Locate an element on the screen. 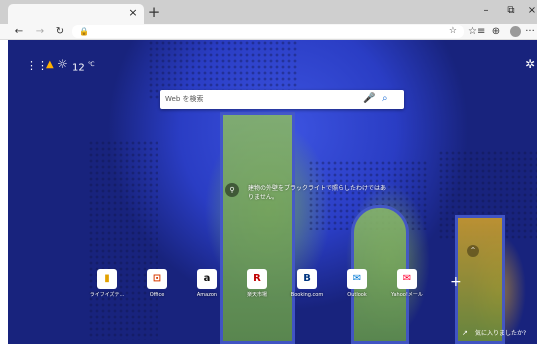 This screenshot has width=537, height=344. sun-icon: ☼ is located at coordinates (62, 64).